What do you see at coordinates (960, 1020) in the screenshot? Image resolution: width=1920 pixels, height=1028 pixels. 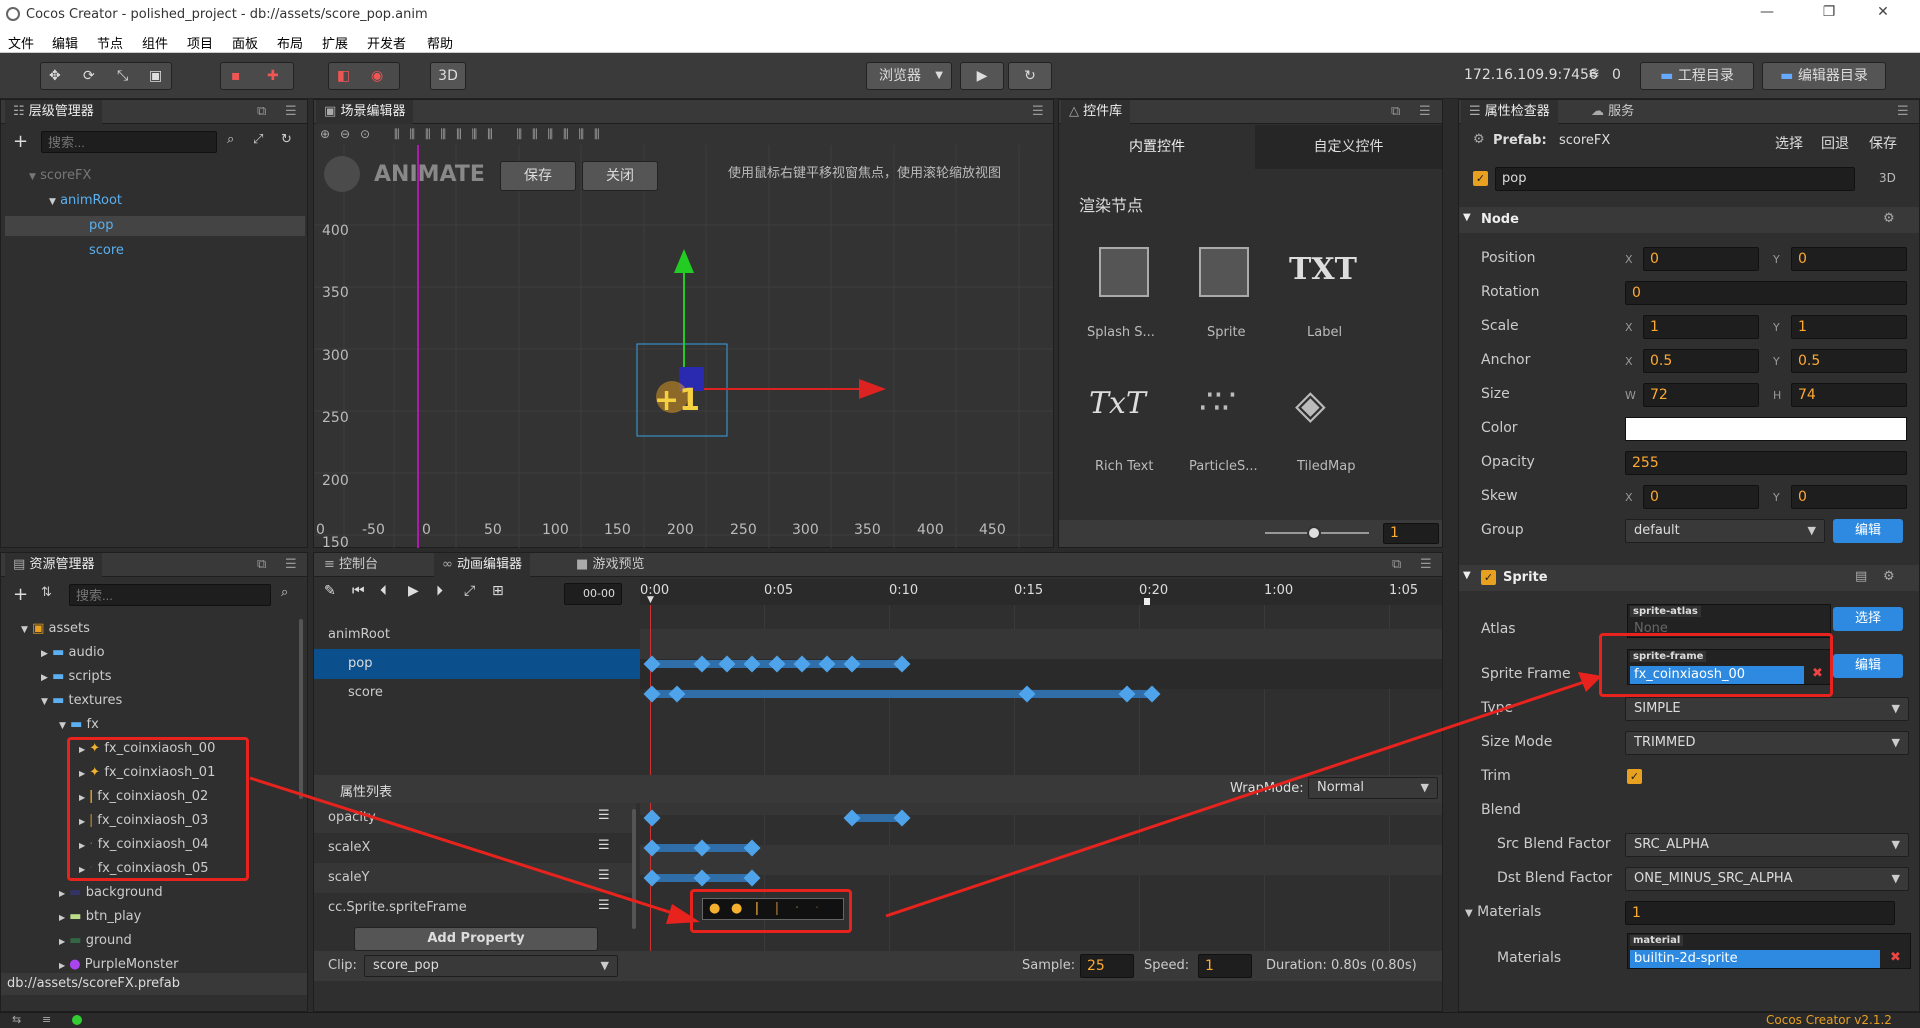 I see `status-bar: ⇆ ≡ Cocos Creator v2.1.2` at bounding box center [960, 1020].